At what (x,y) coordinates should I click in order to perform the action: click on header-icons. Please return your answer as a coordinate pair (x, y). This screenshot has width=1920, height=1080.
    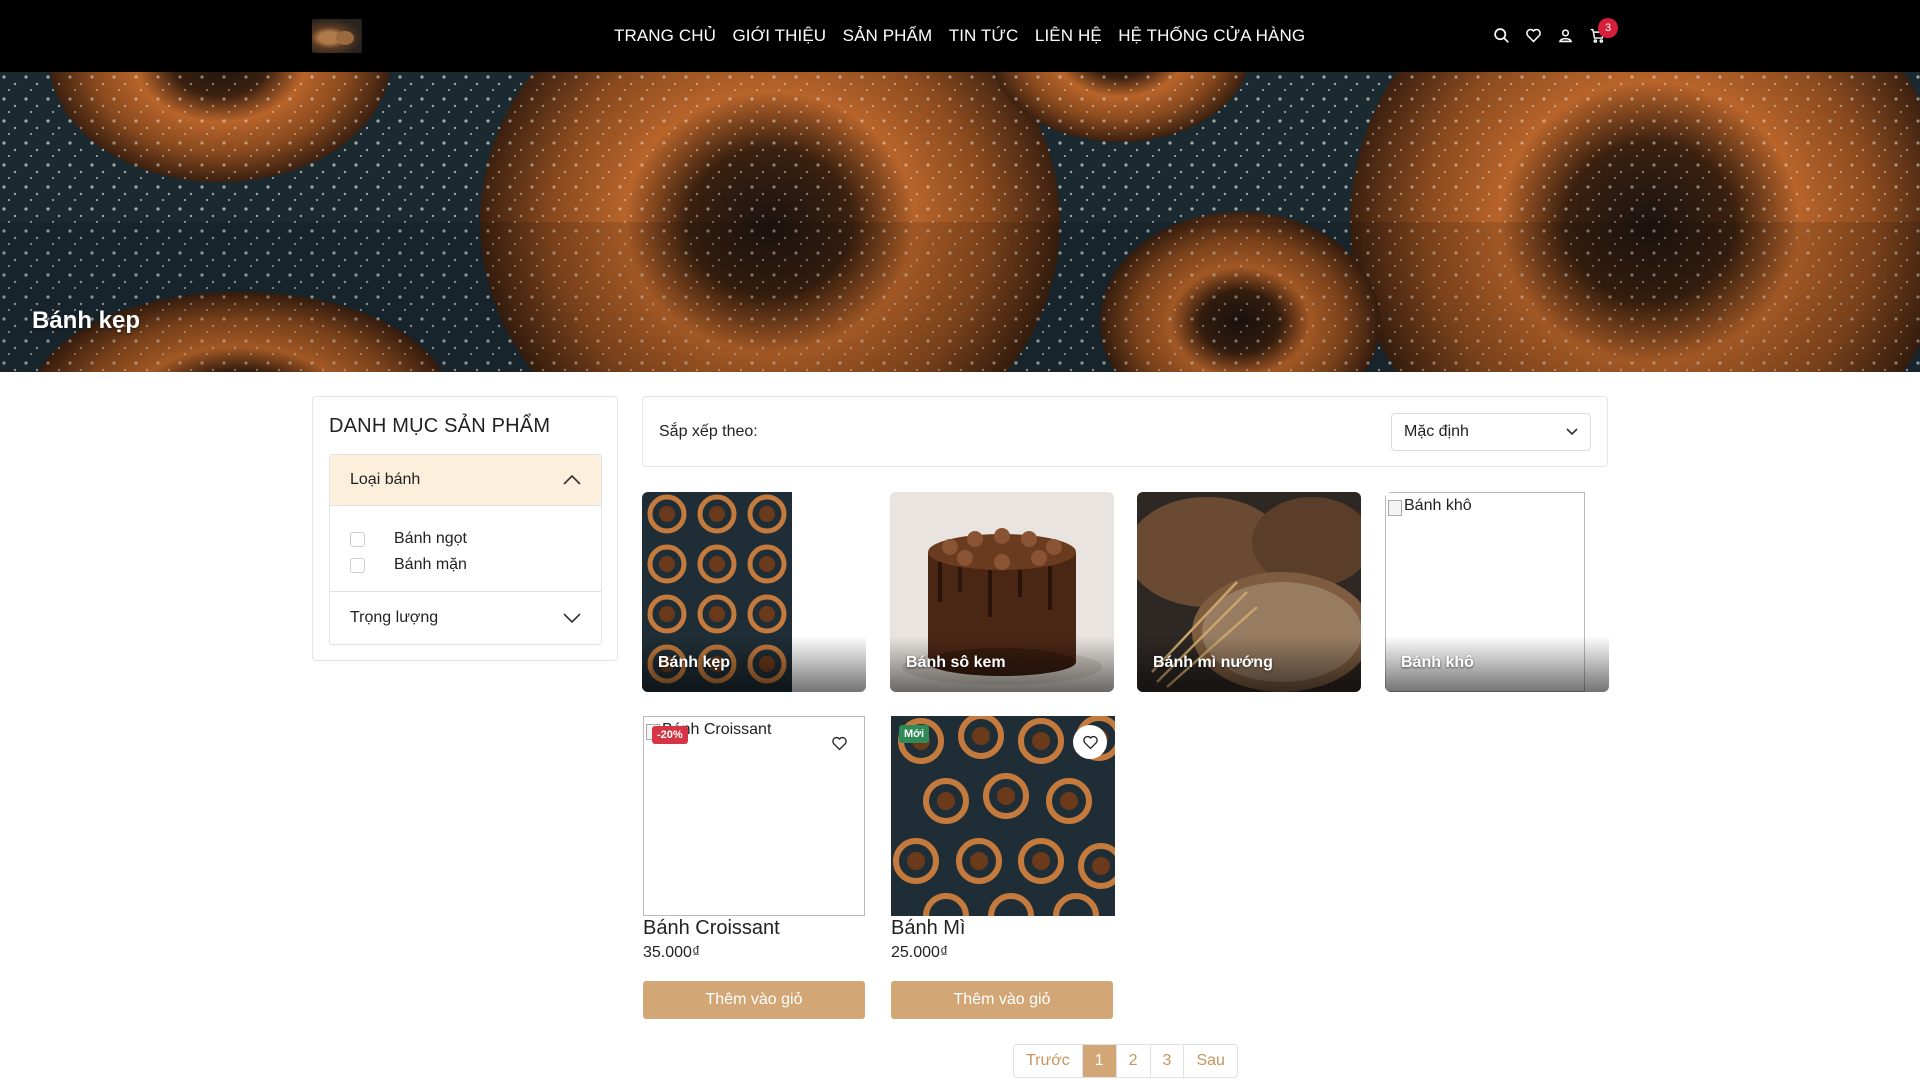
    Looking at the image, I should click on (1549, 35).